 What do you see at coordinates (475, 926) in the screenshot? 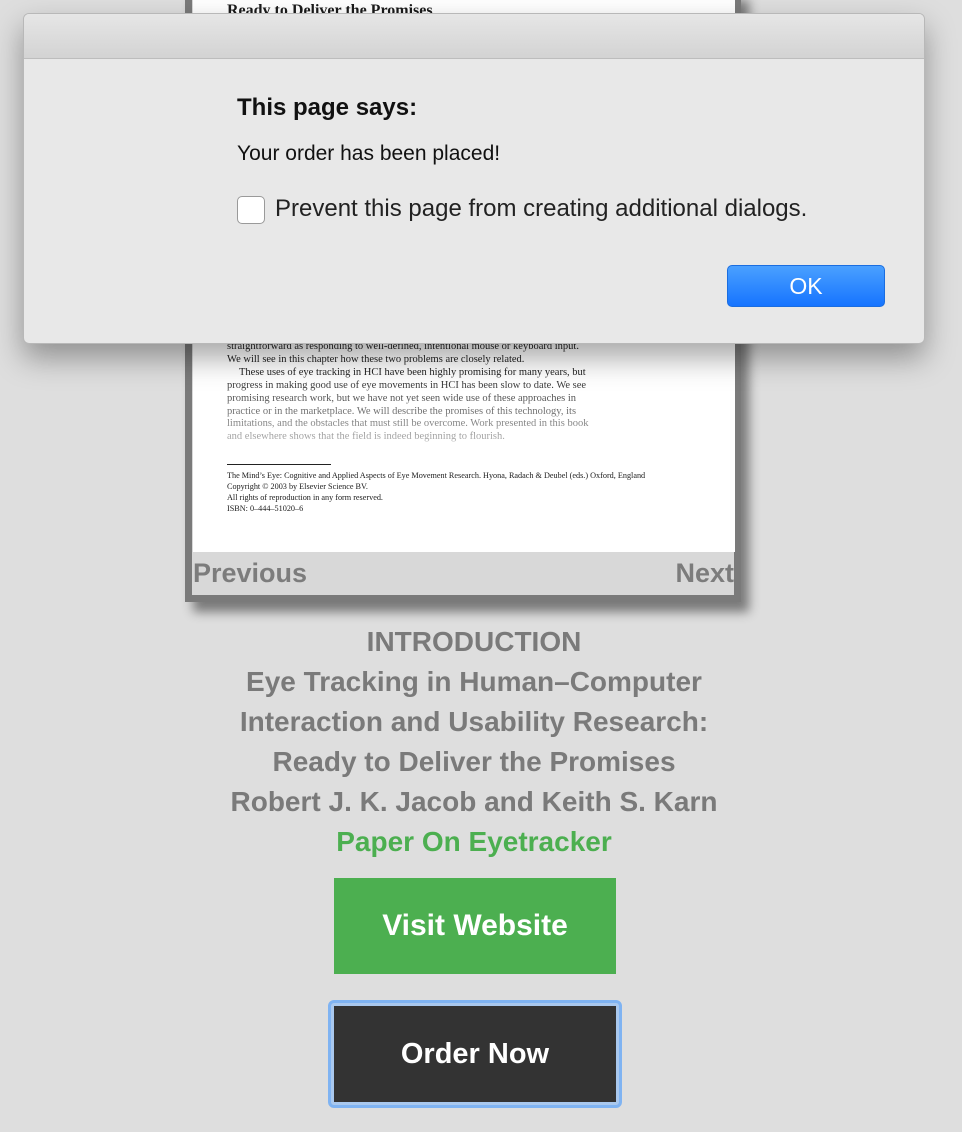
I see `visit-website-button: Visit Website` at bounding box center [475, 926].